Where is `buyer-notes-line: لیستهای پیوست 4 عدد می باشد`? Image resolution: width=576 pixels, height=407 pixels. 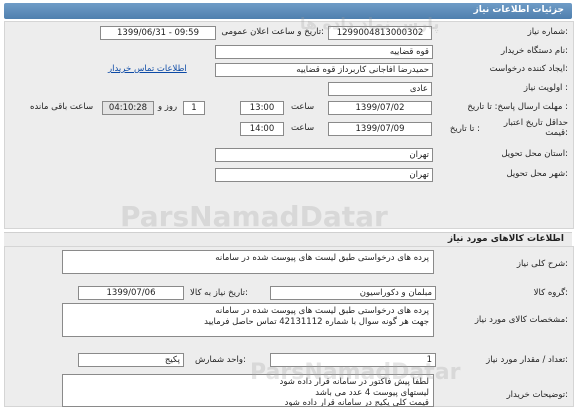 buyer-notes-line: لیستهای پیوست 4 عدد می باشد is located at coordinates (372, 392).